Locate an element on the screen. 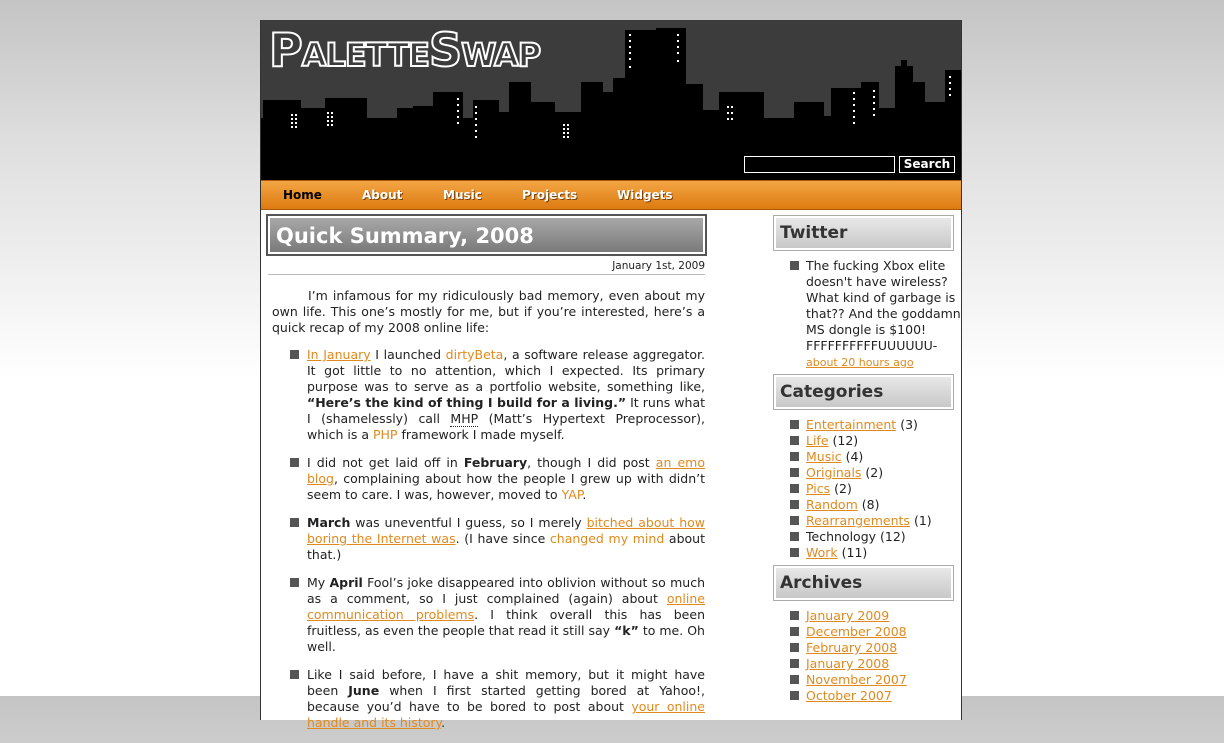 The height and width of the screenshot is (743, 1224). category-item: Music (4) is located at coordinates (882, 457).